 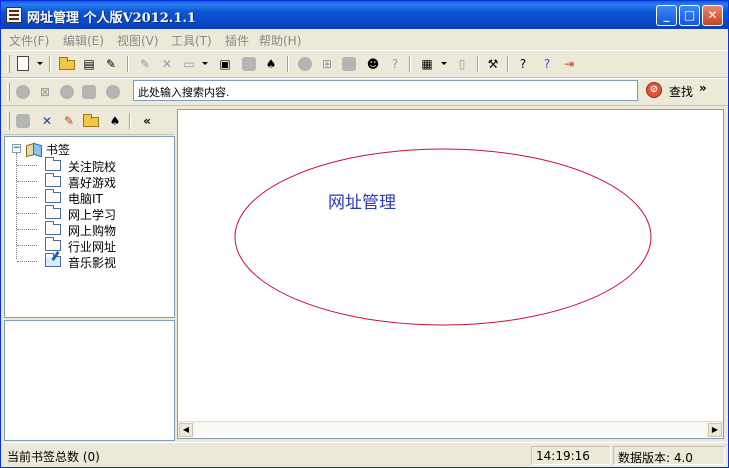 What do you see at coordinates (364, 454) in the screenshot?
I see `status-bar: 当前书签总数 (0) 14:19:16 数据版本: 4.0` at bounding box center [364, 454].